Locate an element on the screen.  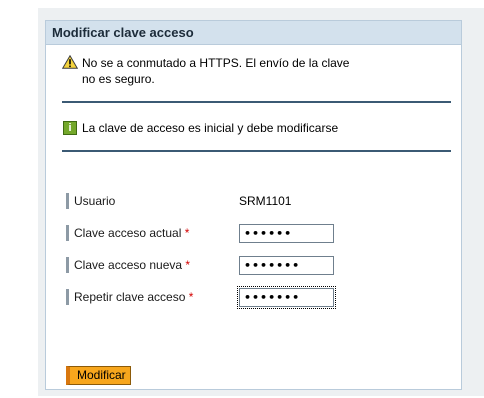
current-password-label: Clave acceso actual * is located at coordinates (156, 233).